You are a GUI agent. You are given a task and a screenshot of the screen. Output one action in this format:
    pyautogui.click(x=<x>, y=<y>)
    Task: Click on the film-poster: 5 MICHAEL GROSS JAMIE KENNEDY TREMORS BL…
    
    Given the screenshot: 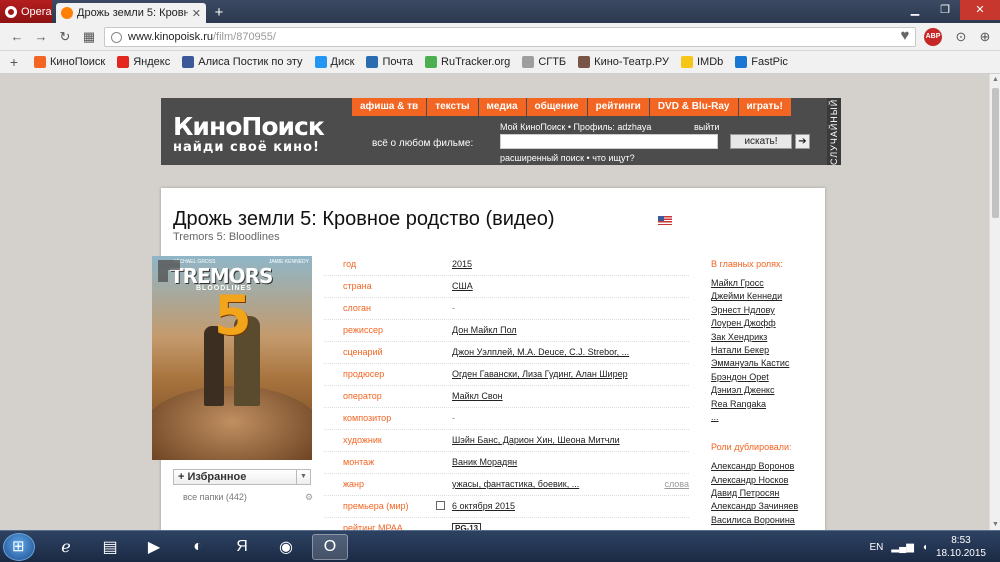 What is the action you would take?
    pyautogui.click(x=232, y=358)
    